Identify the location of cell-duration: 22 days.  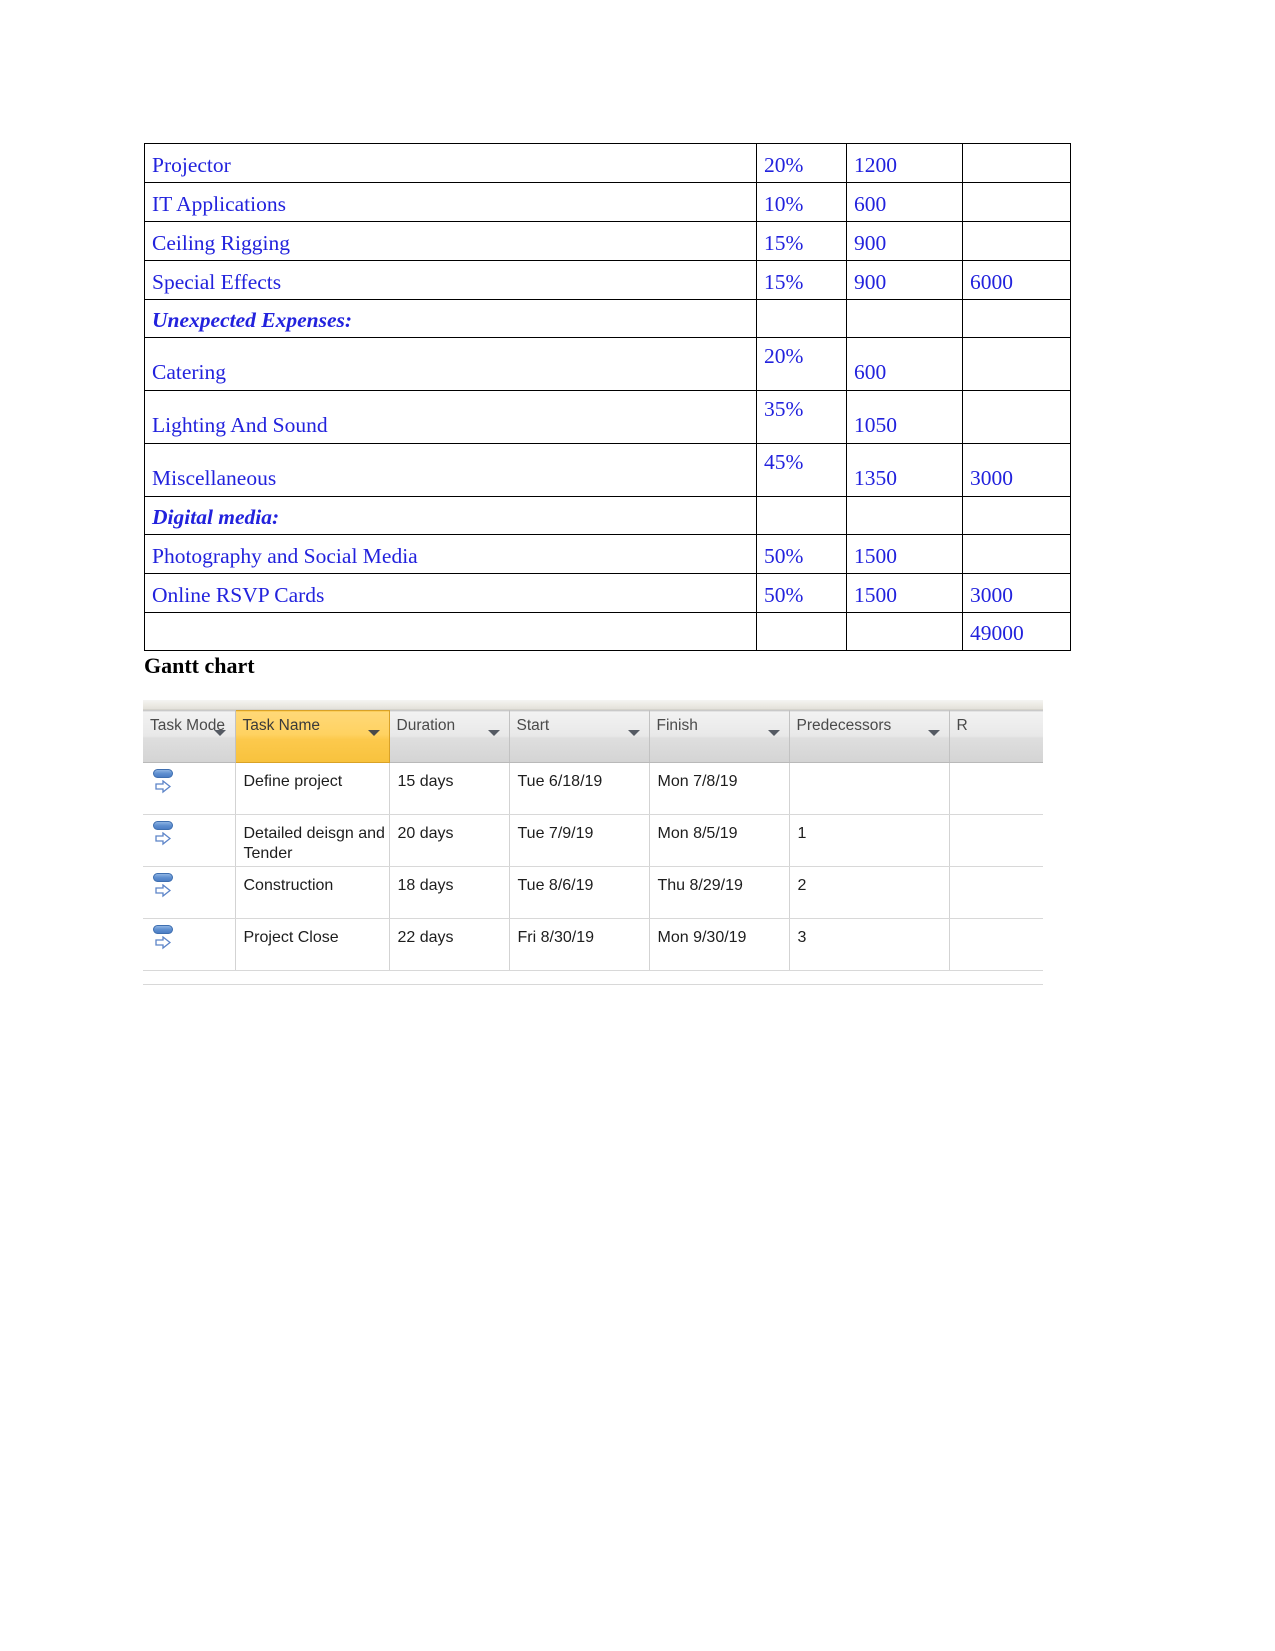
(449, 944).